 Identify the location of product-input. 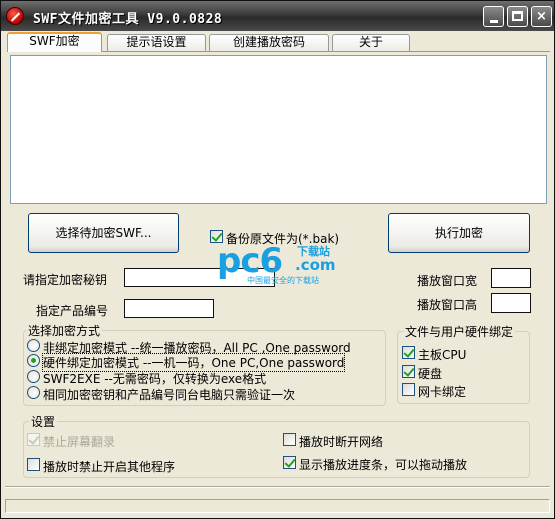
(169, 308).